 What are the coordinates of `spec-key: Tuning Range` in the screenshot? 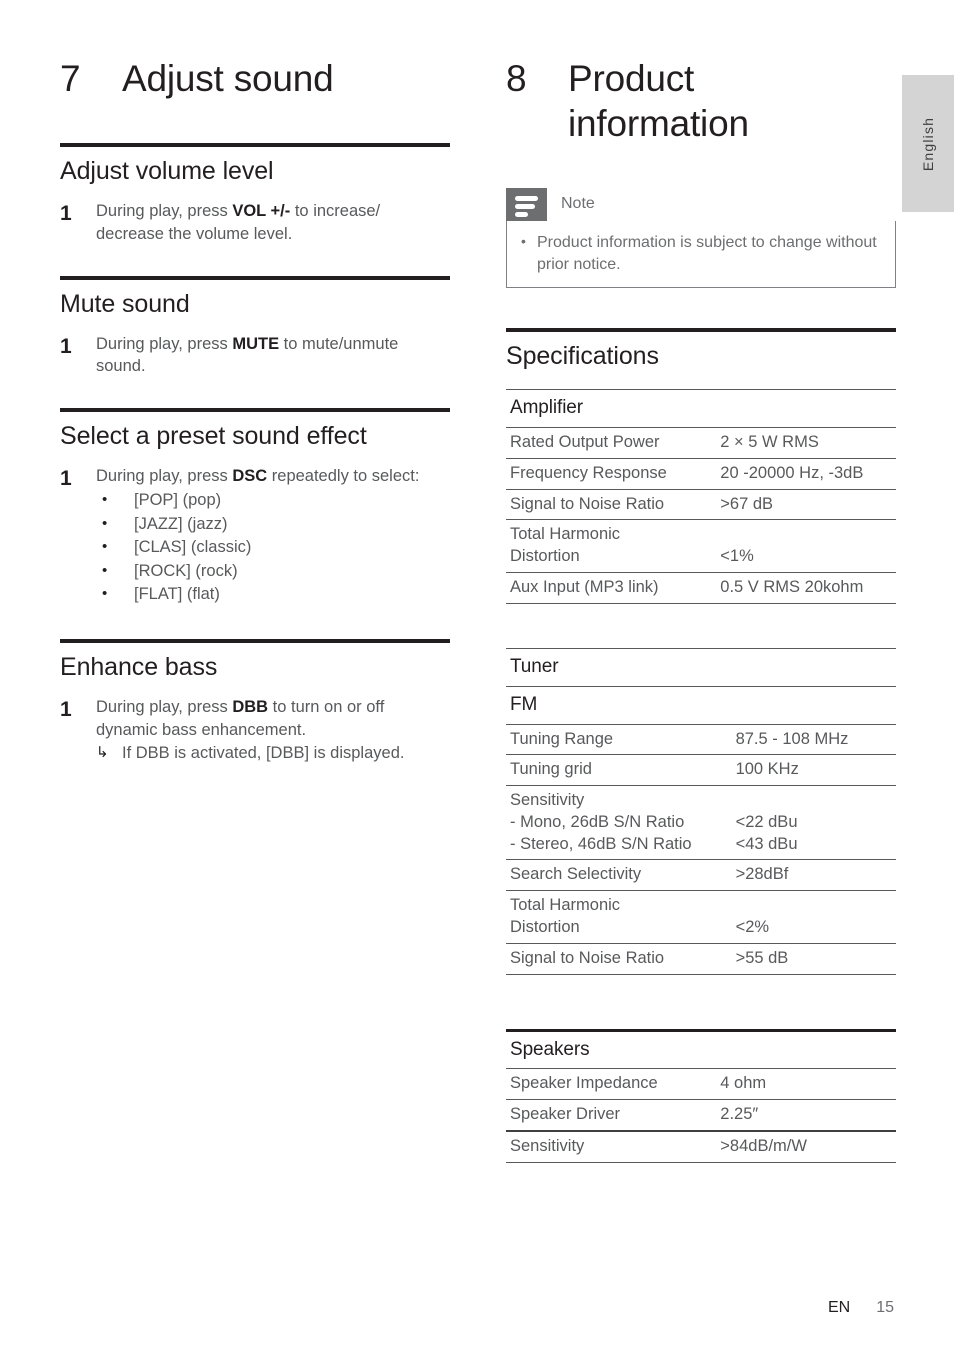 It's located at (619, 739).